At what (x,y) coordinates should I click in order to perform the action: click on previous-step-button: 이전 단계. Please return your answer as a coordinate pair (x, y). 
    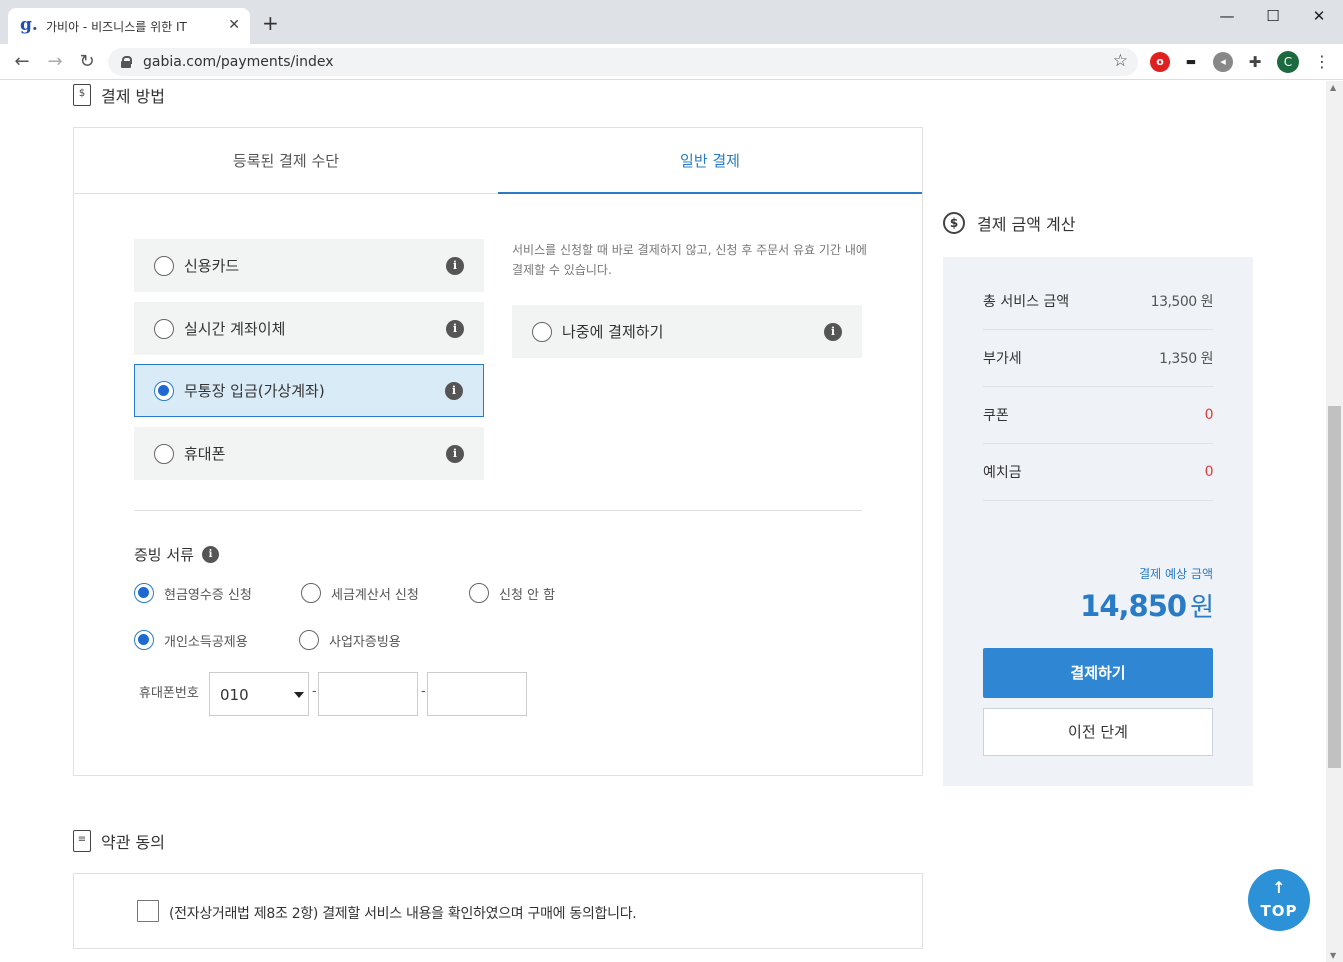
    Looking at the image, I should click on (1098, 732).